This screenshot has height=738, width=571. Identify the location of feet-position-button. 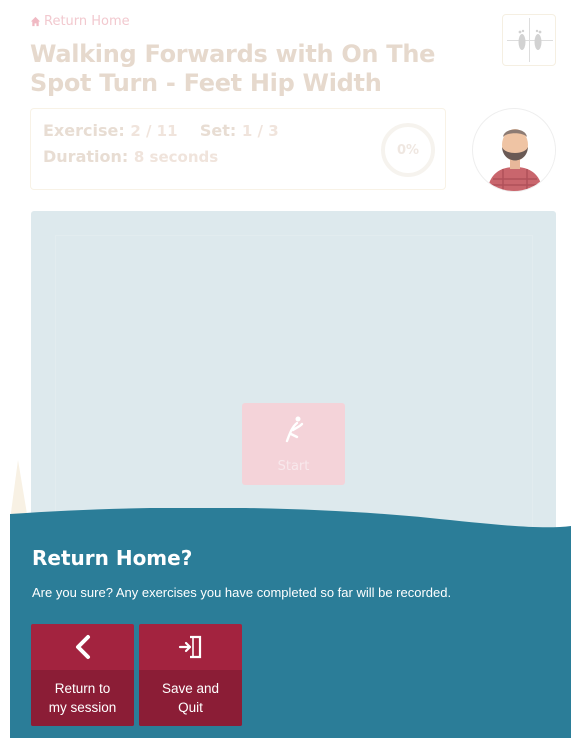
(529, 40).